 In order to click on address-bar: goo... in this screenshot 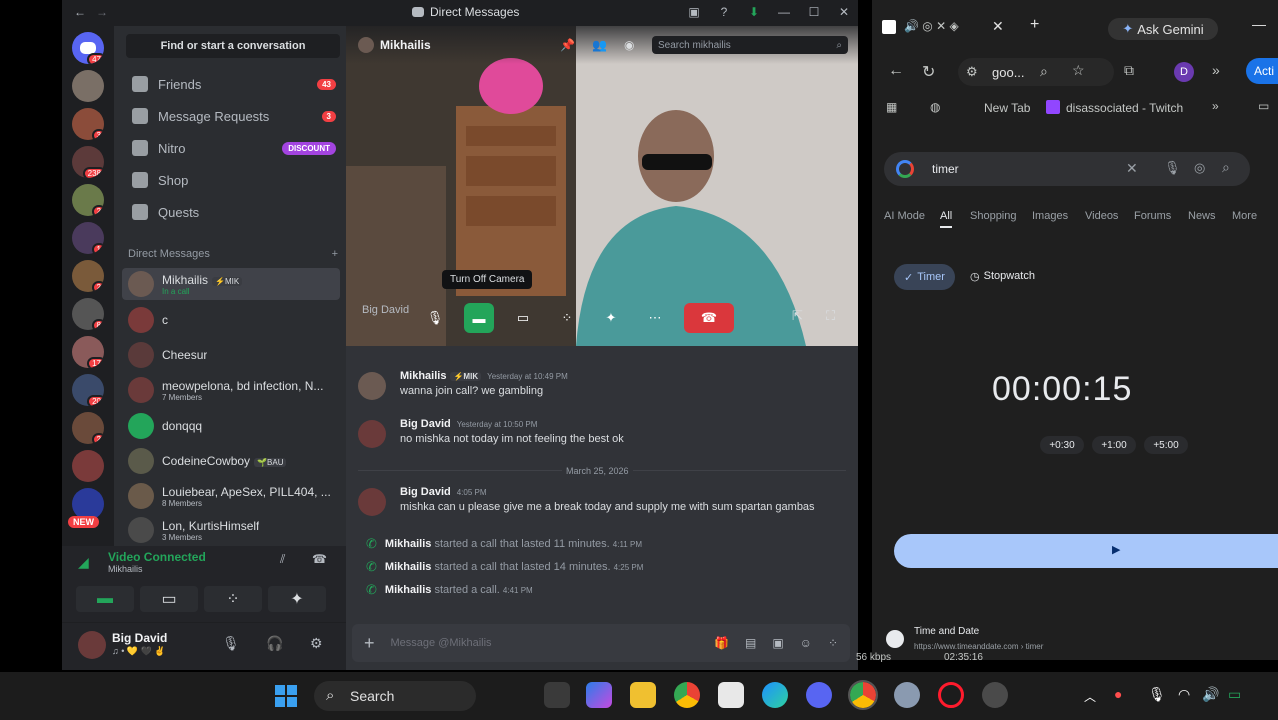, I will do `click(1036, 72)`.